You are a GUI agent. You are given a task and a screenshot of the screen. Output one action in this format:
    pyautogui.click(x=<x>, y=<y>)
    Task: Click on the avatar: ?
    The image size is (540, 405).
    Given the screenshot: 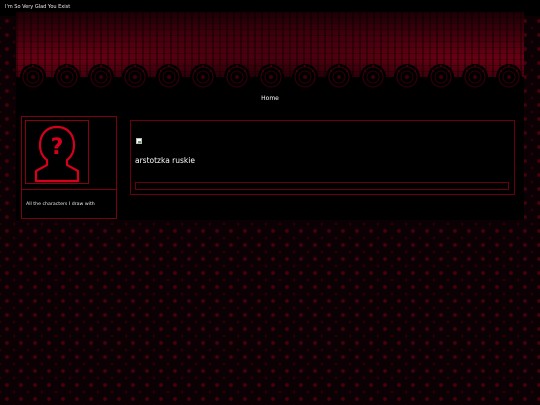 What is the action you would take?
    pyautogui.click(x=57, y=152)
    